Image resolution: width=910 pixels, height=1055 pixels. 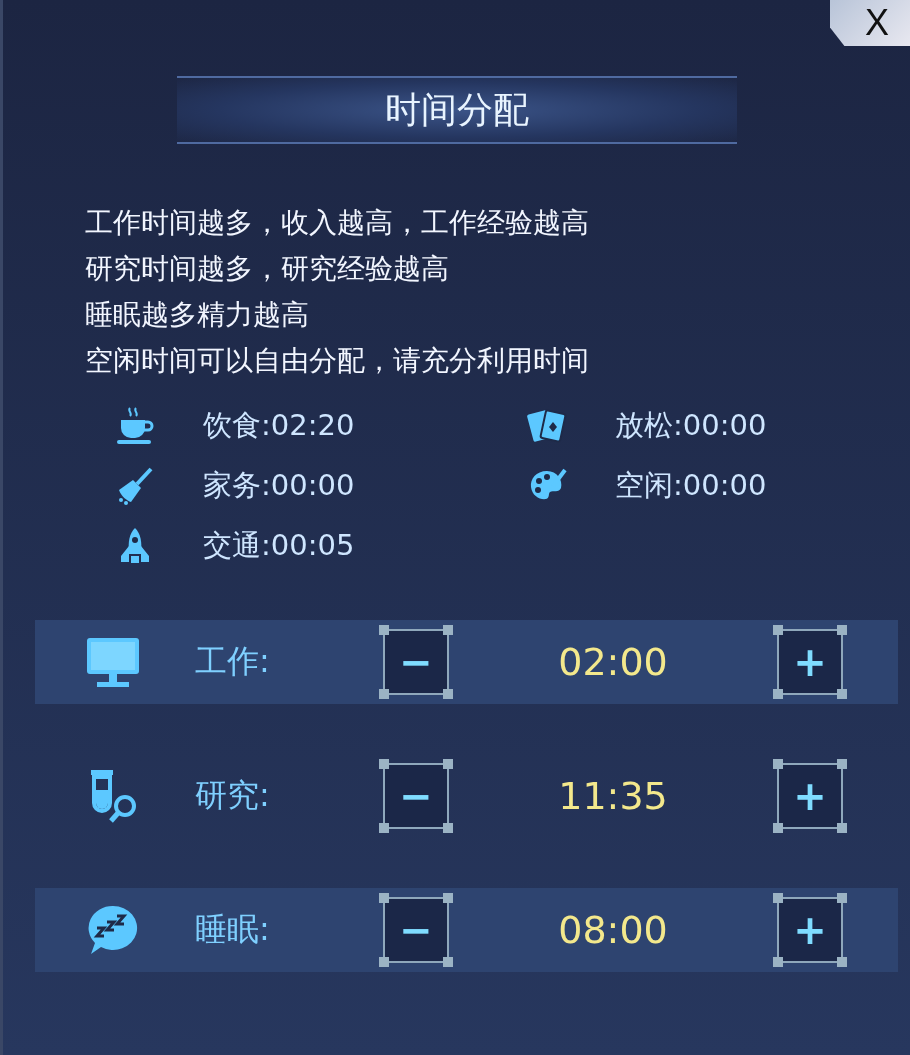 What do you see at coordinates (337, 361) in the screenshot?
I see `description-line: 空闲时间可以自由分配，请充分利用时间` at bounding box center [337, 361].